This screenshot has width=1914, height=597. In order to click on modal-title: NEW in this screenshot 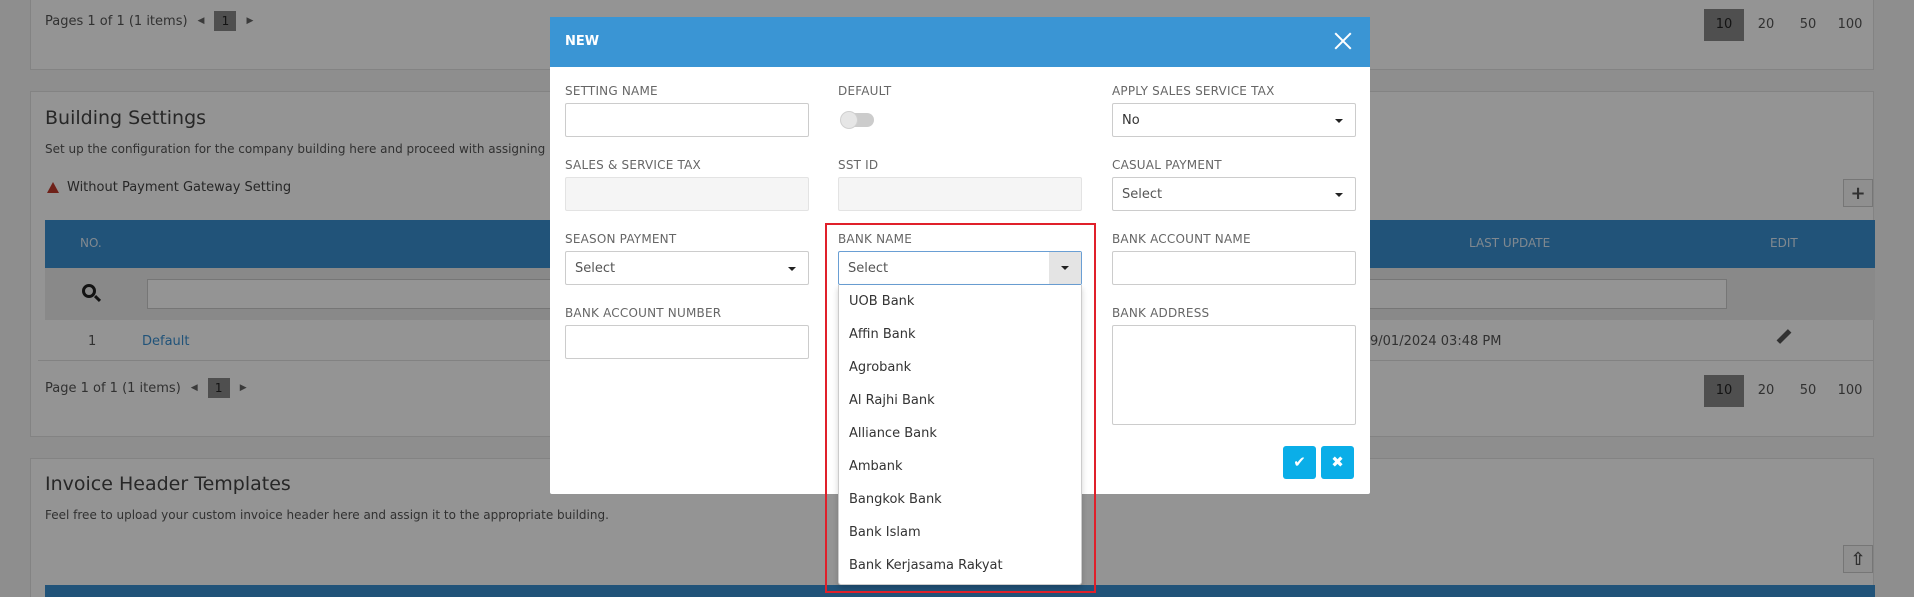, I will do `click(582, 41)`.